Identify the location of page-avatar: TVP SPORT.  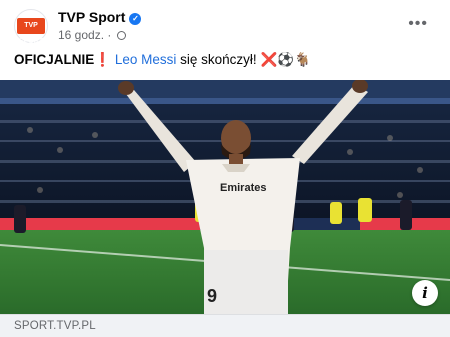
(31, 27).